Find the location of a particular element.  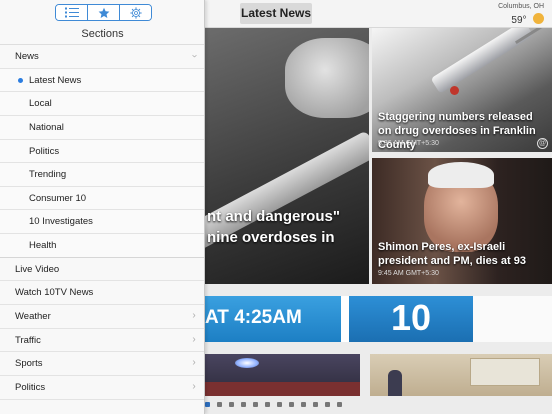

lead-headline-line-1: nt and dangerous" is located at coordinates (273, 216).